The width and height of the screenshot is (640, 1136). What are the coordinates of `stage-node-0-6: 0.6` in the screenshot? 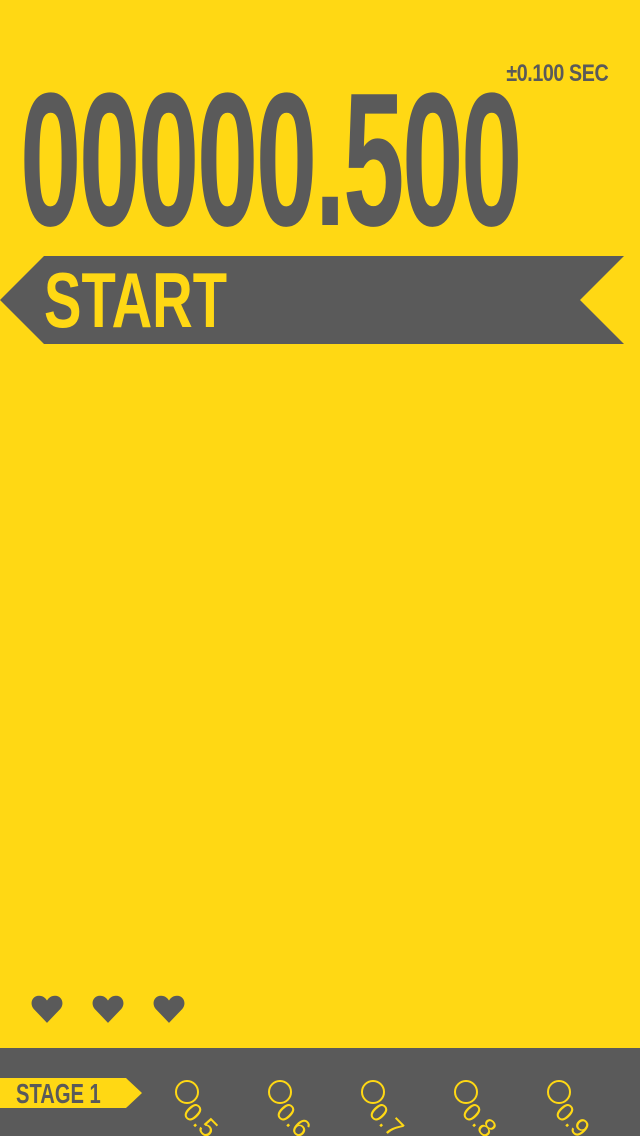 It's located at (298, 1107).